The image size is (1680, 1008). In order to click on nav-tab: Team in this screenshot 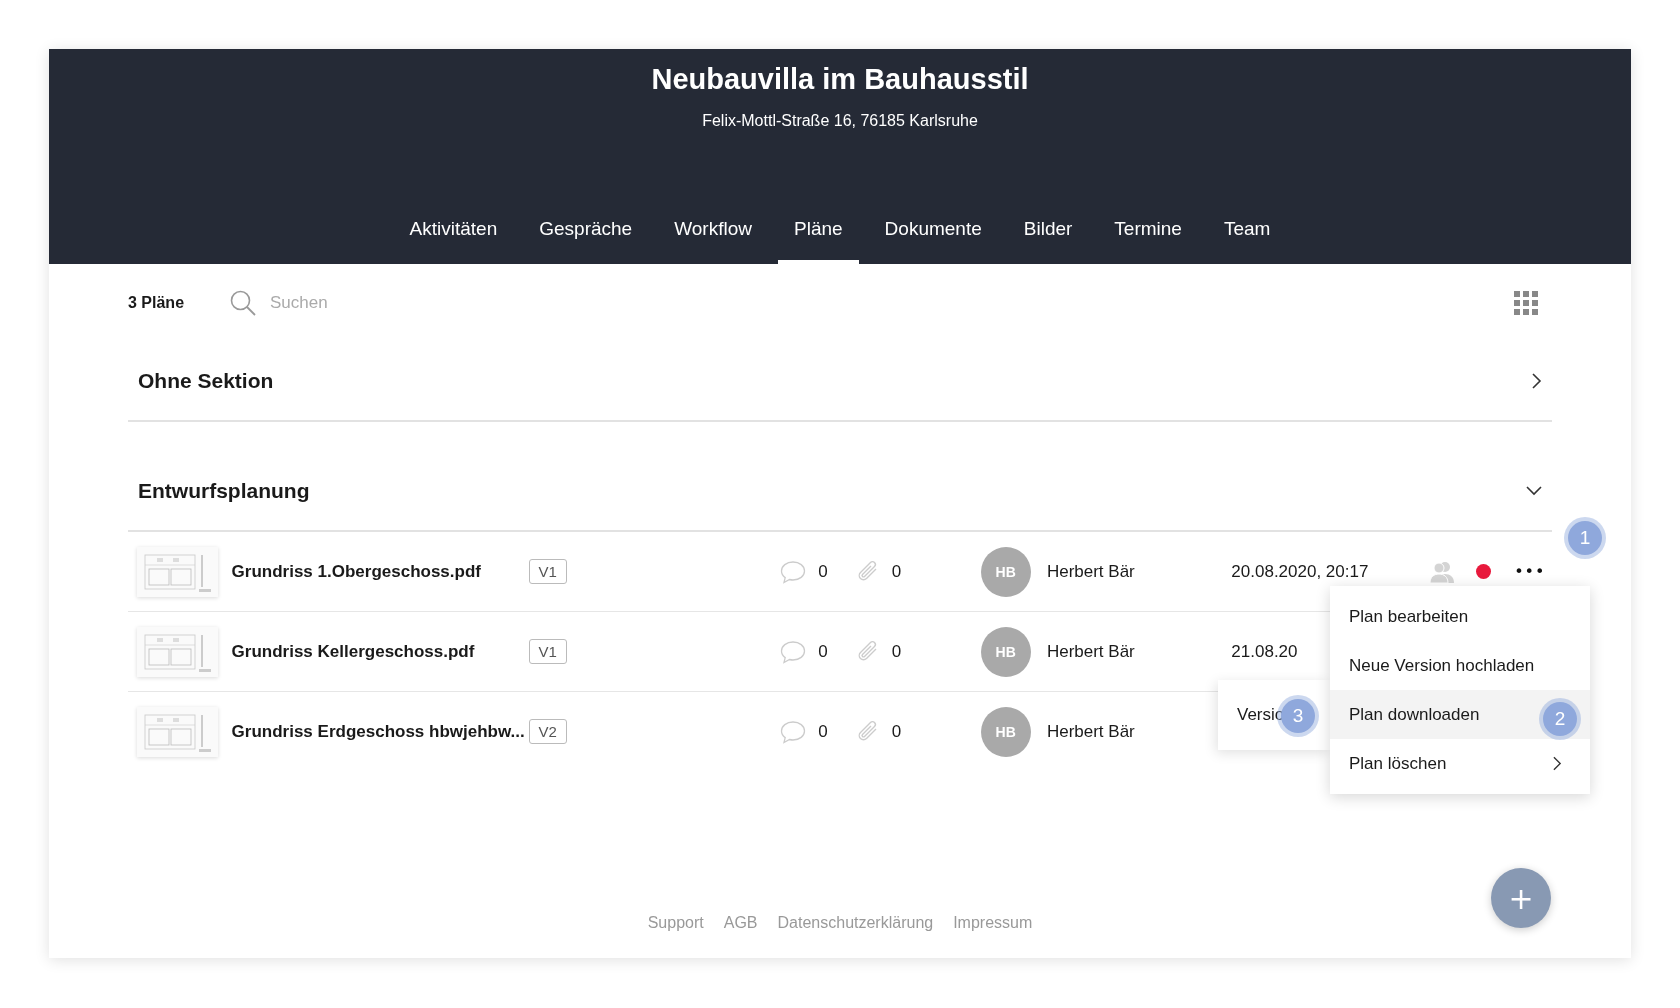, I will do `click(1247, 232)`.